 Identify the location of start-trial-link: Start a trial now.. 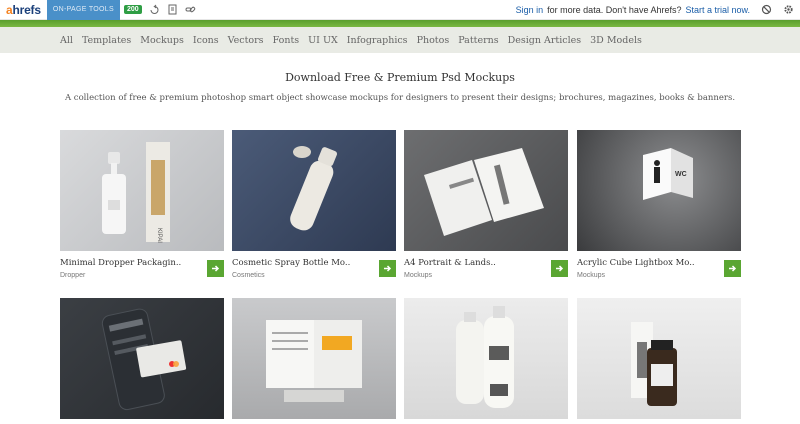
(717, 10).